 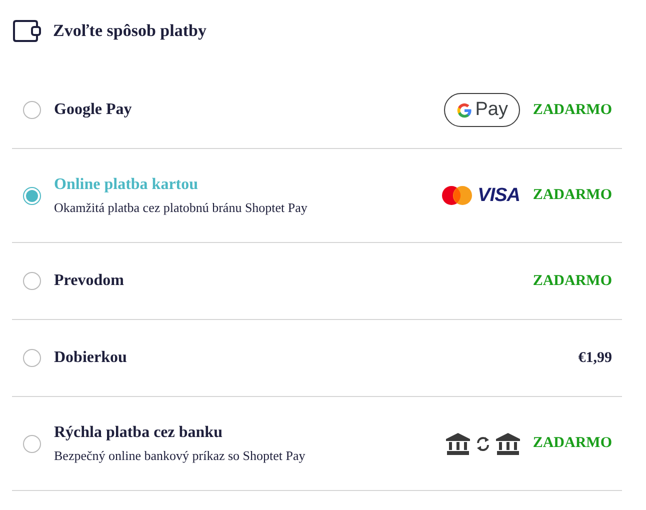 What do you see at coordinates (287, 358) in the screenshot?
I see `payment-method-name: Dobierkou` at bounding box center [287, 358].